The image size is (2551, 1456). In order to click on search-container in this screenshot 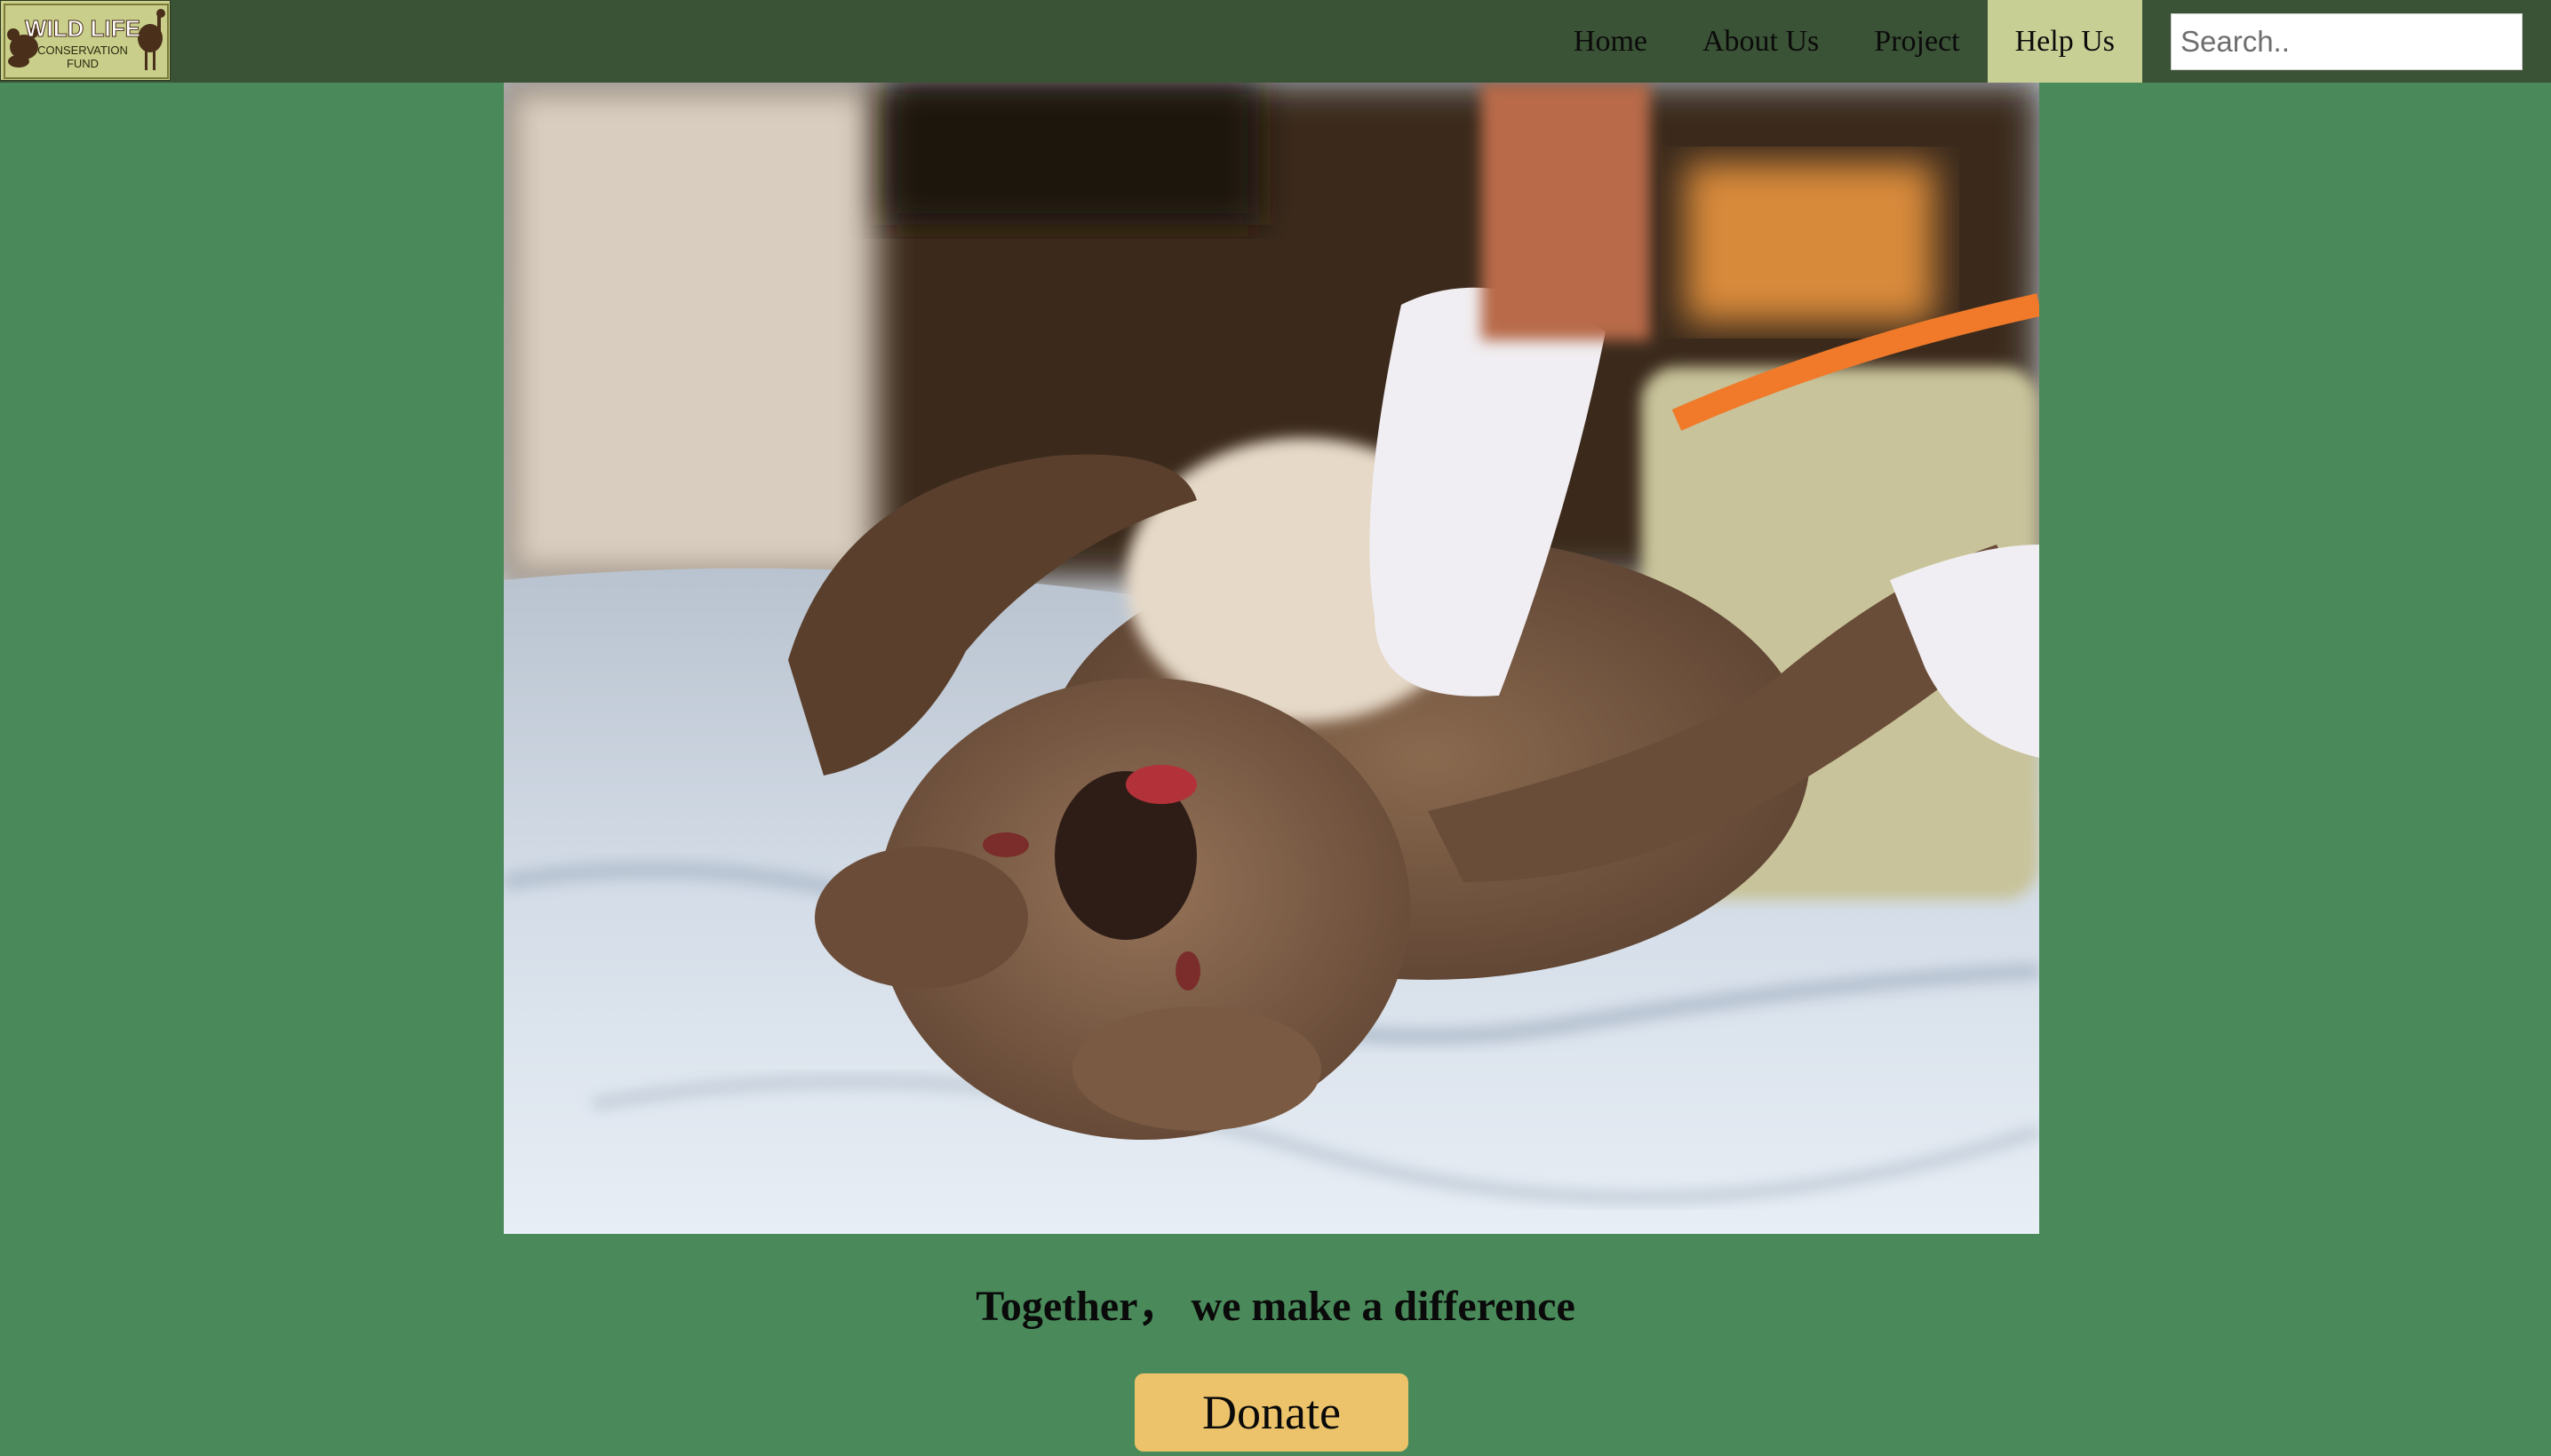, I will do `click(2346, 41)`.